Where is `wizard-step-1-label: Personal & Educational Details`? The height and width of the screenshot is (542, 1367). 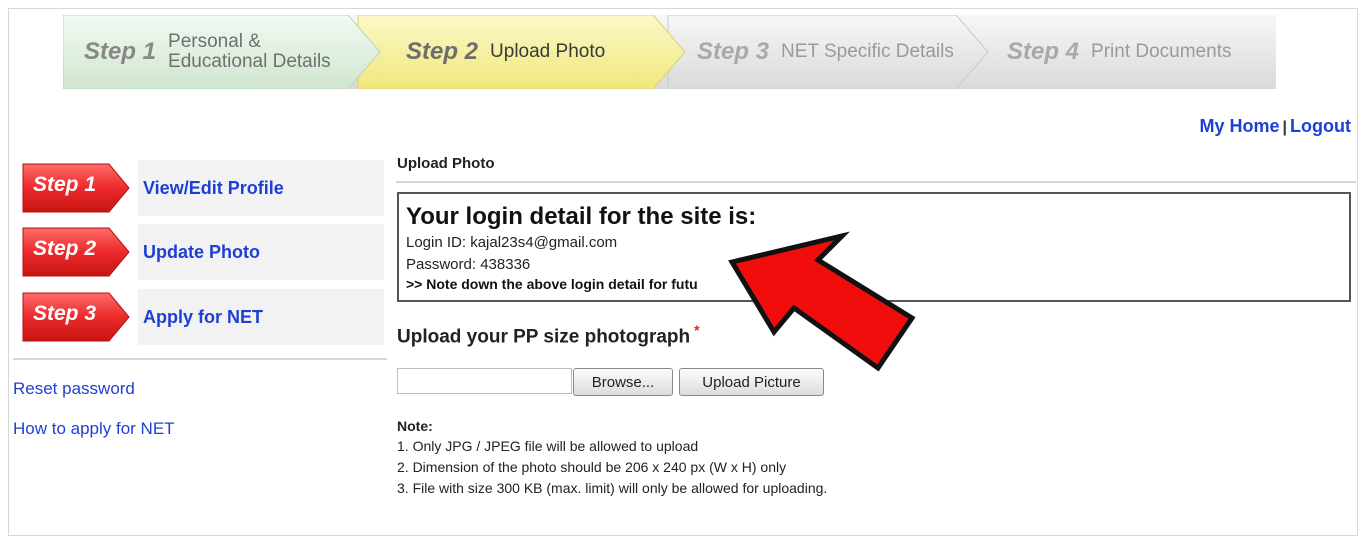 wizard-step-1-label: Personal & Educational Details is located at coordinates (249, 52).